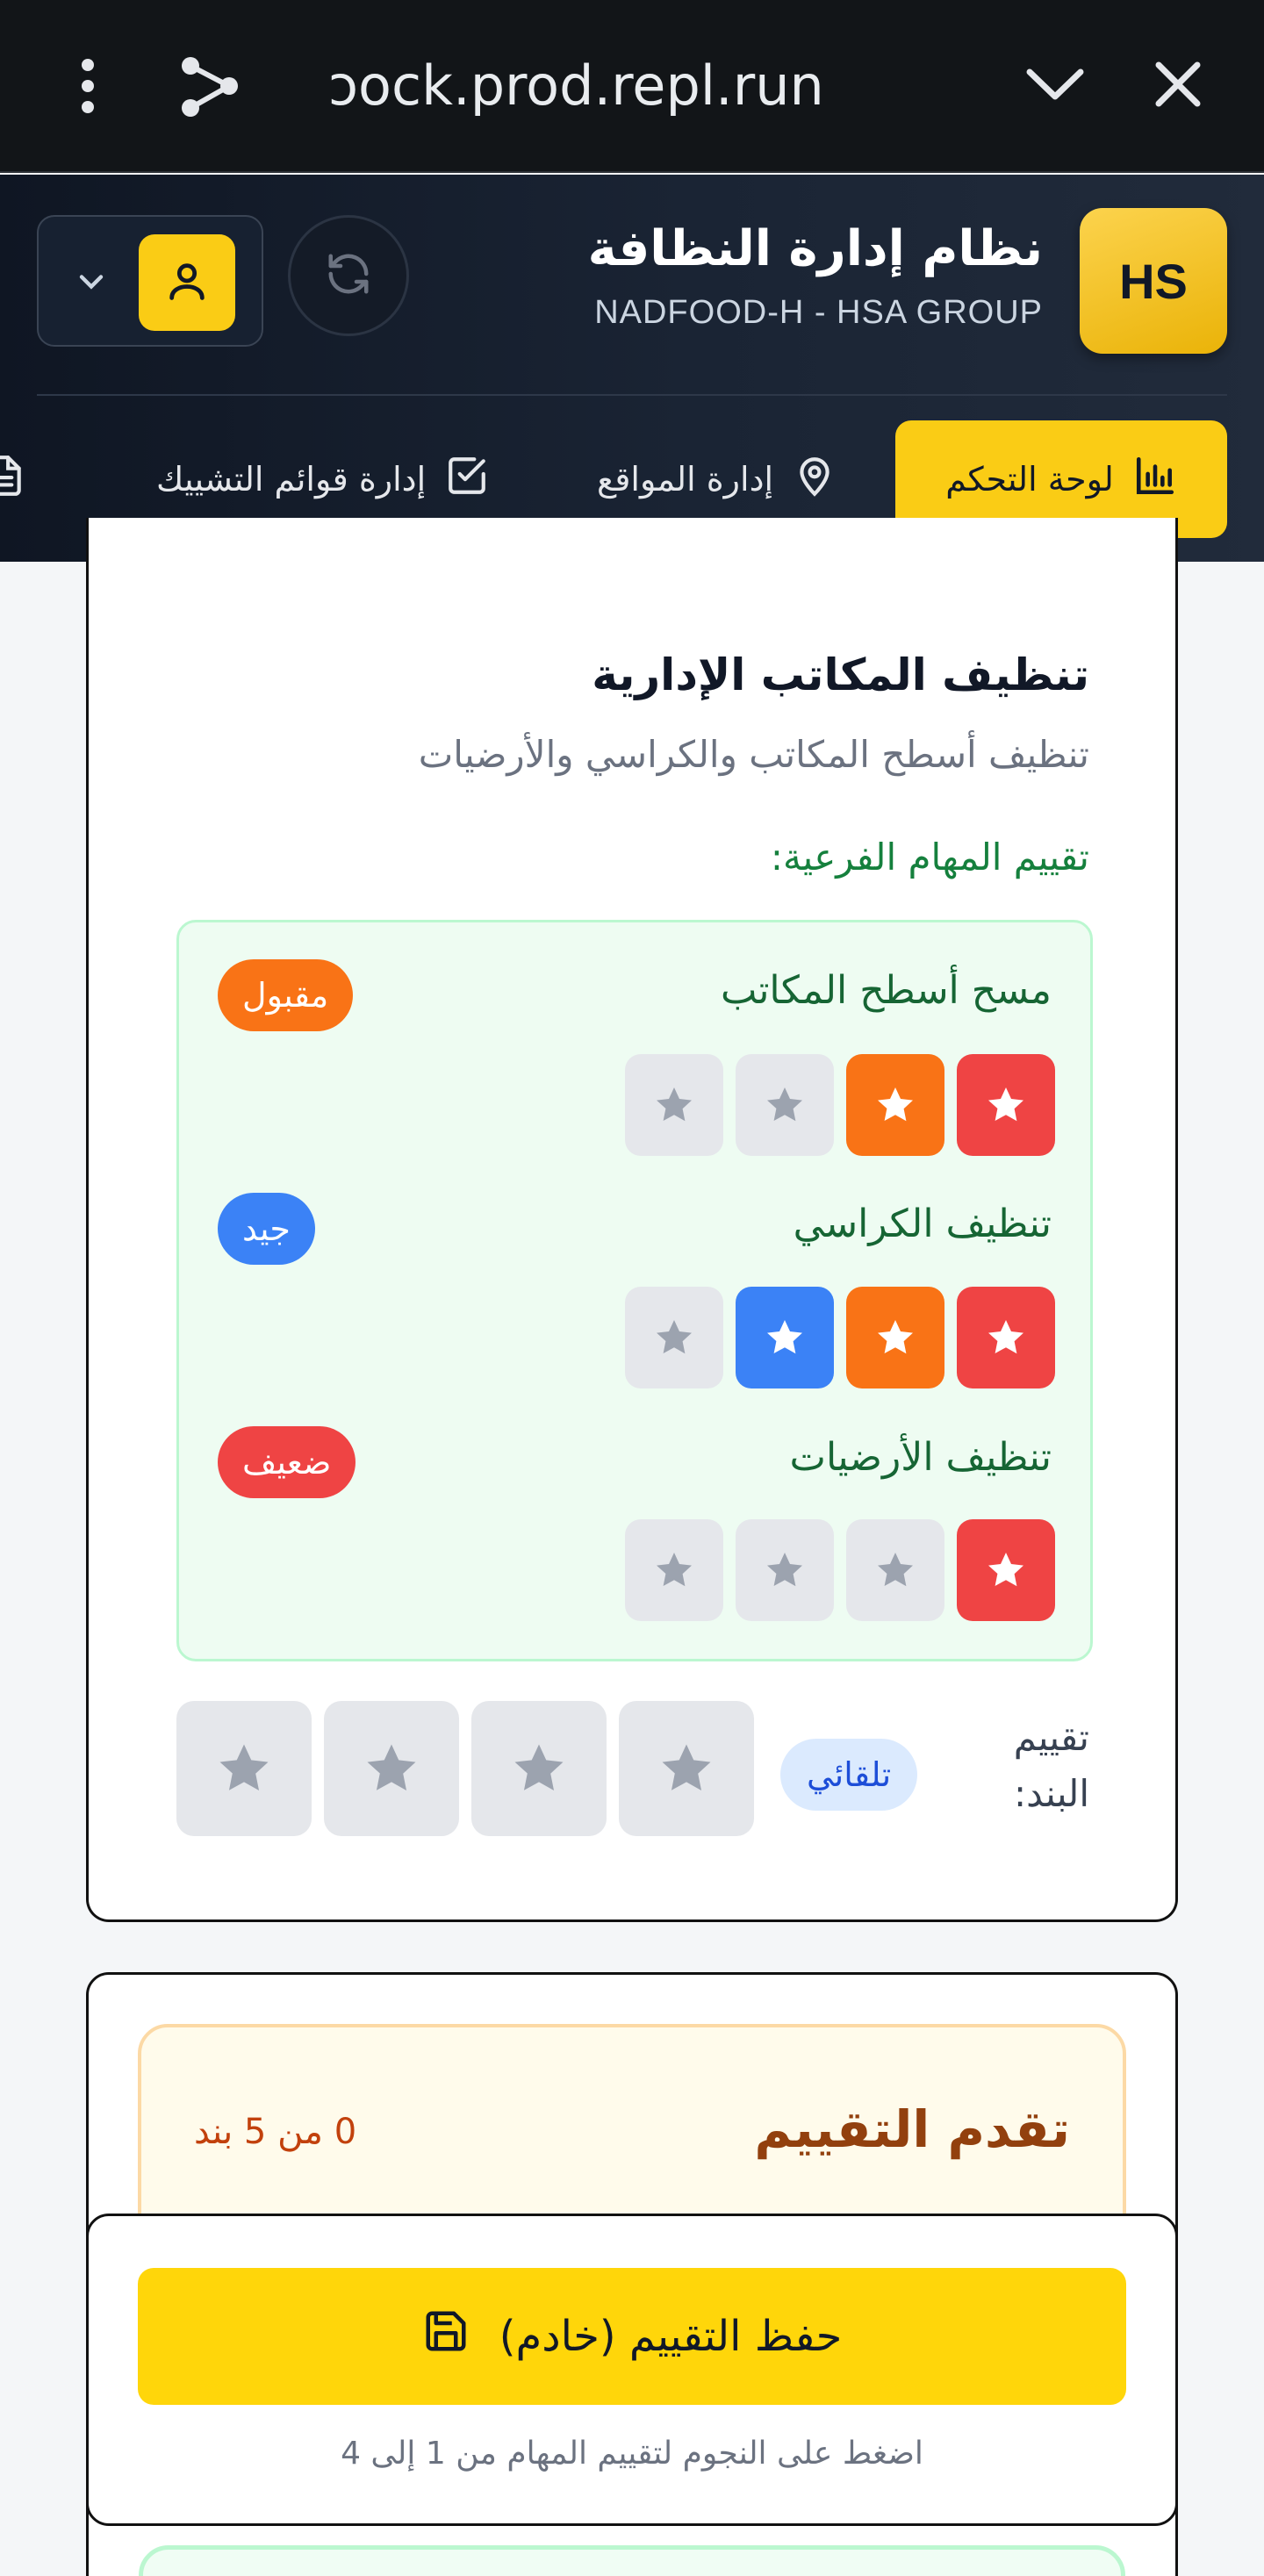 Image resolution: width=1264 pixels, height=2576 pixels. Describe the element at coordinates (686, 480) in the screenshot. I see `tab-sites-label: إدارة المواقع` at that location.